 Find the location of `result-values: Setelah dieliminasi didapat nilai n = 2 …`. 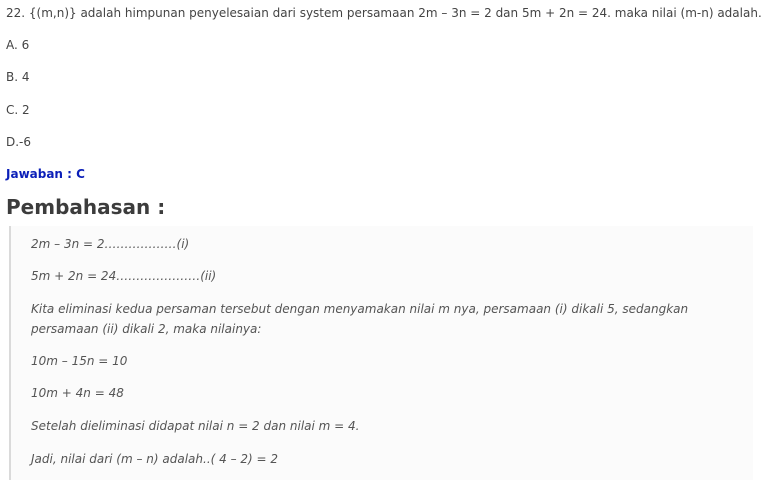

result-values: Setelah dieliminasi didapat nilai n = 2 … is located at coordinates (195, 426).